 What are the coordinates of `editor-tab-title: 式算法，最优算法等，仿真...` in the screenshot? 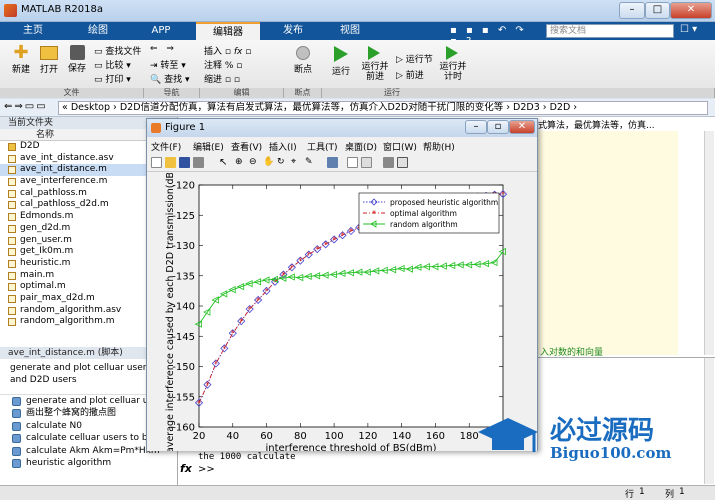 It's located at (623, 124).